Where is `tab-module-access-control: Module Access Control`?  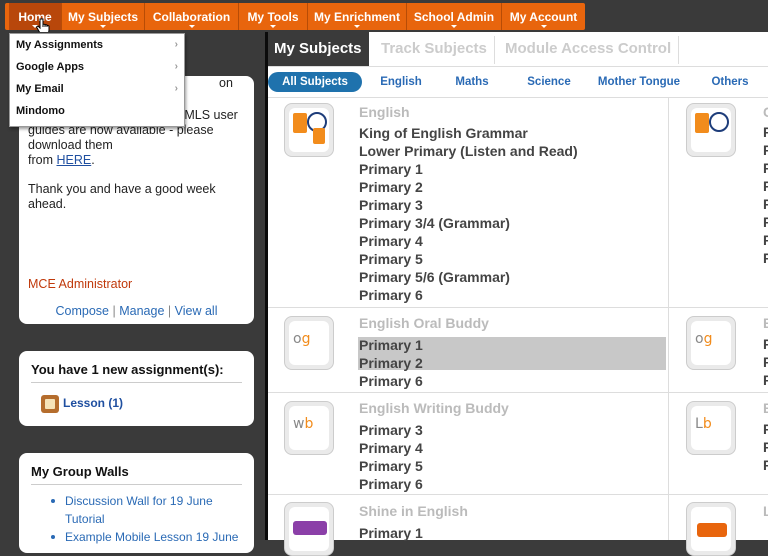
tab-module-access-control: Module Access Control is located at coordinates (588, 49).